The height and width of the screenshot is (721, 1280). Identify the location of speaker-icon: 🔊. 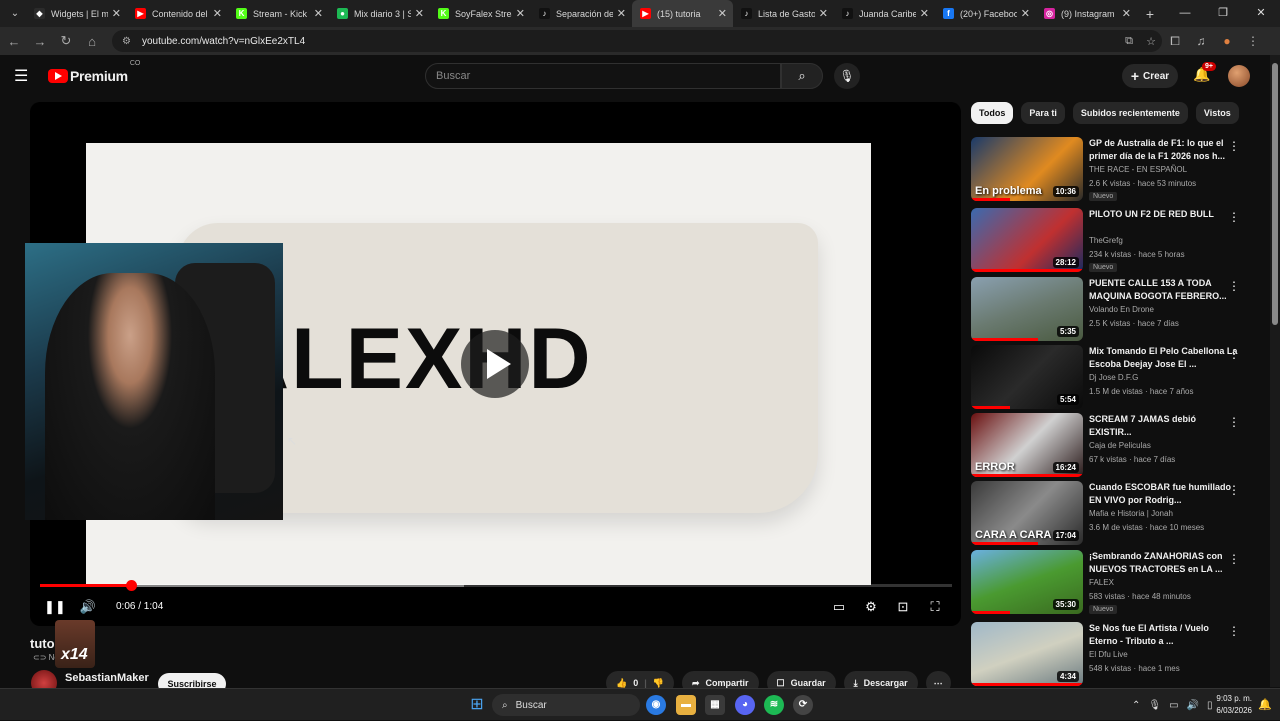
(1193, 705).